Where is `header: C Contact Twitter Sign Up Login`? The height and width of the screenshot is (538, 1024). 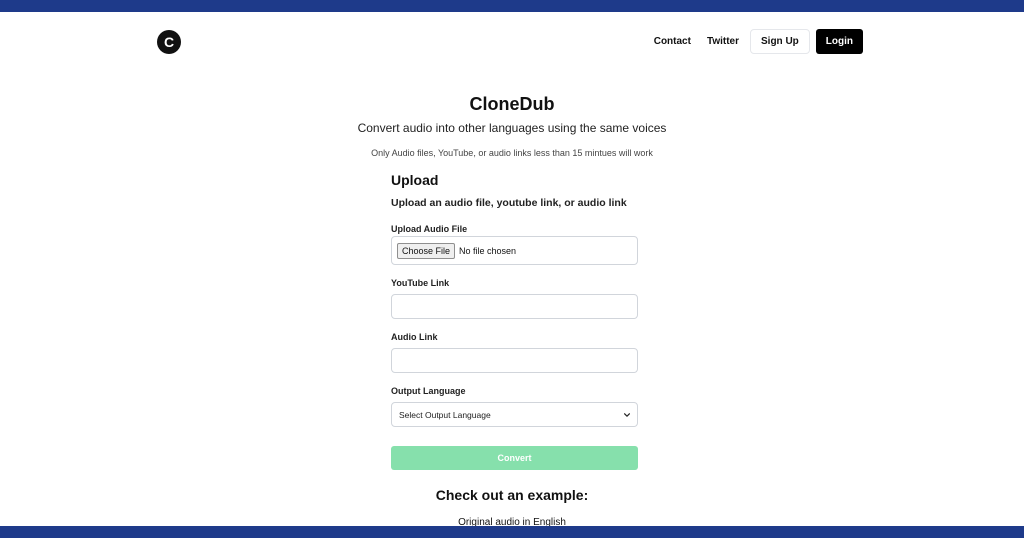 header: C Contact Twitter Sign Up Login is located at coordinates (510, 41).